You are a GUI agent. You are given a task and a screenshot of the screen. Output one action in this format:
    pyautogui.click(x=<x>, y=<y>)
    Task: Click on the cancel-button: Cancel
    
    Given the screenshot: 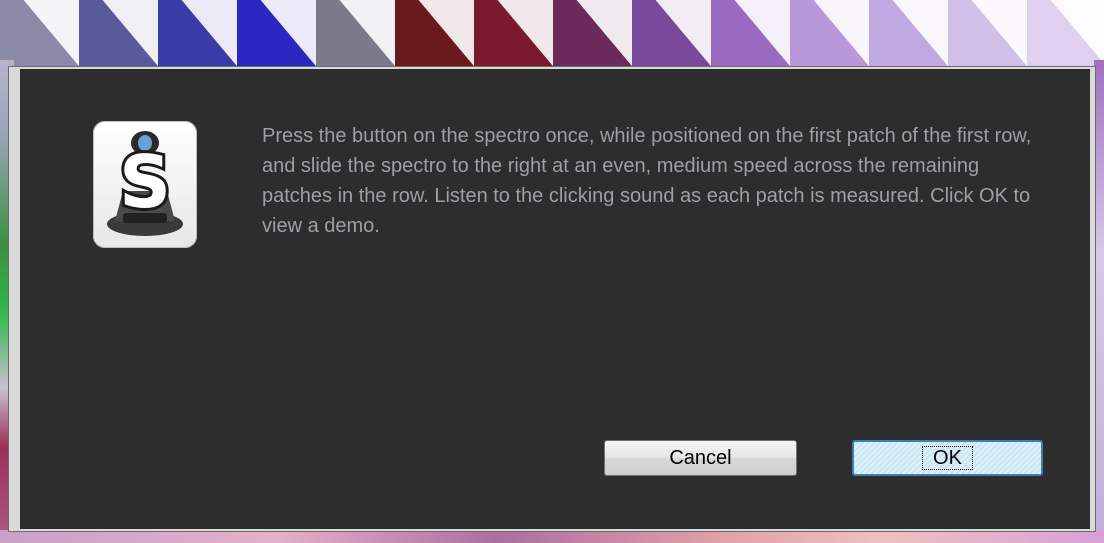 What is the action you would take?
    pyautogui.click(x=700, y=458)
    